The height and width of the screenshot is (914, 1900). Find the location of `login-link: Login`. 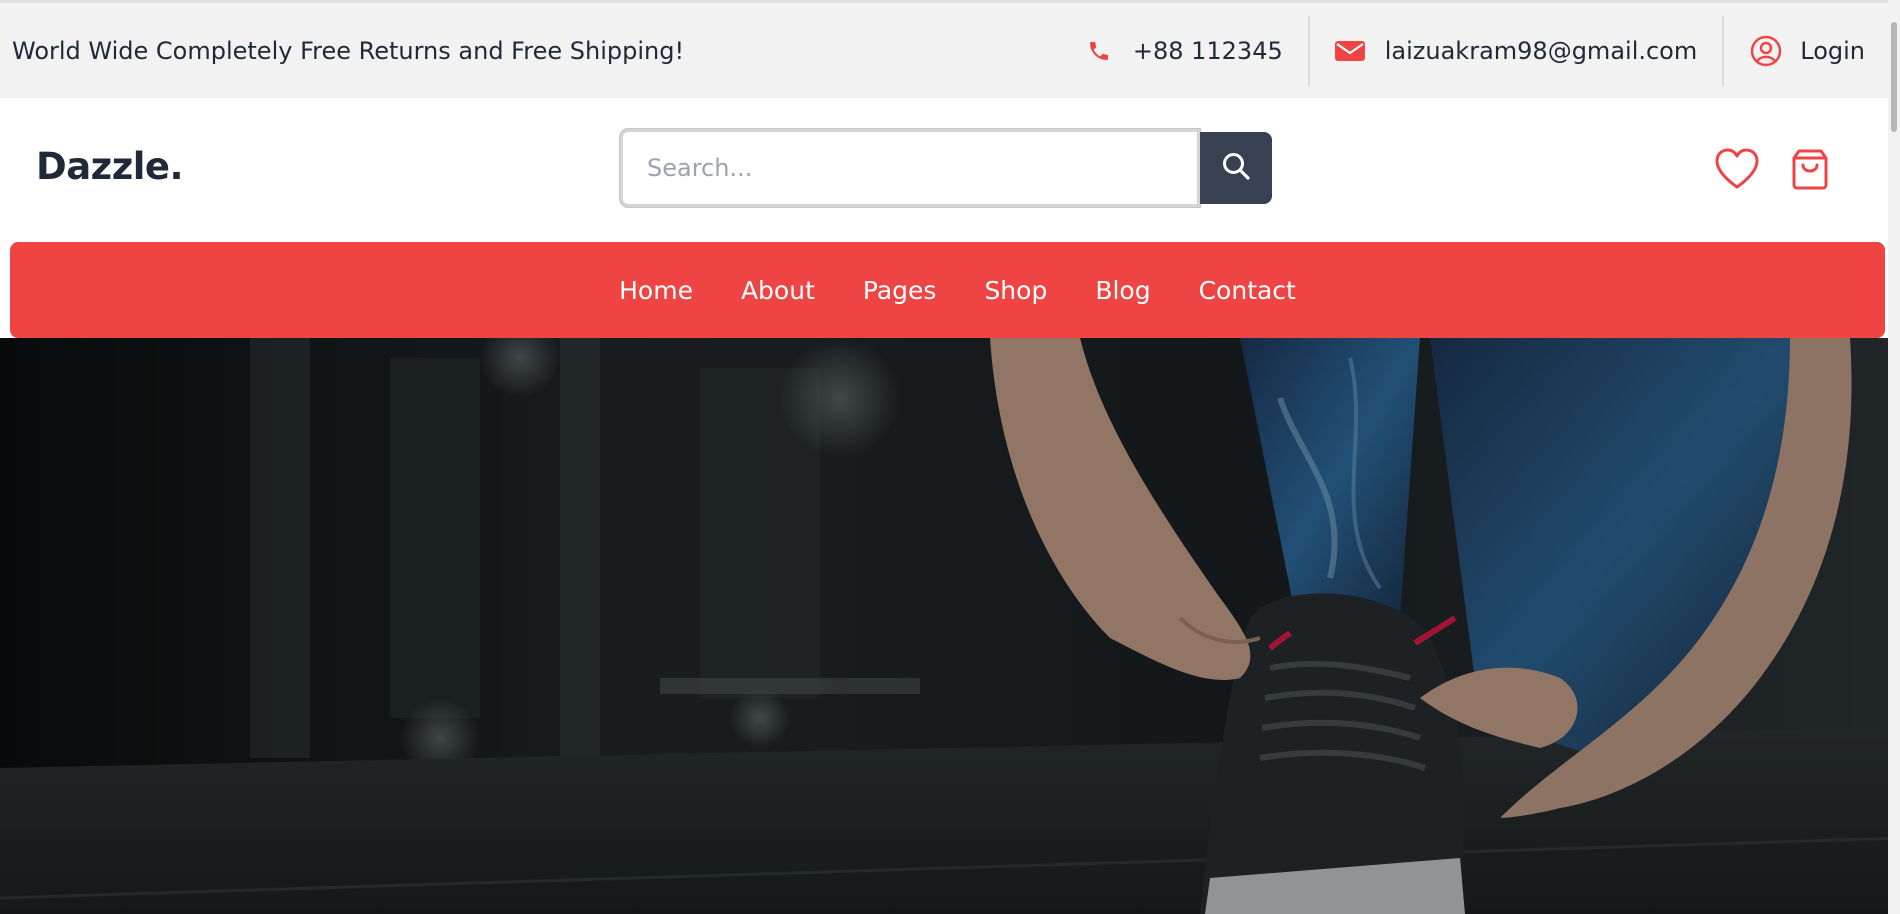

login-link: Login is located at coordinates (1793, 50).